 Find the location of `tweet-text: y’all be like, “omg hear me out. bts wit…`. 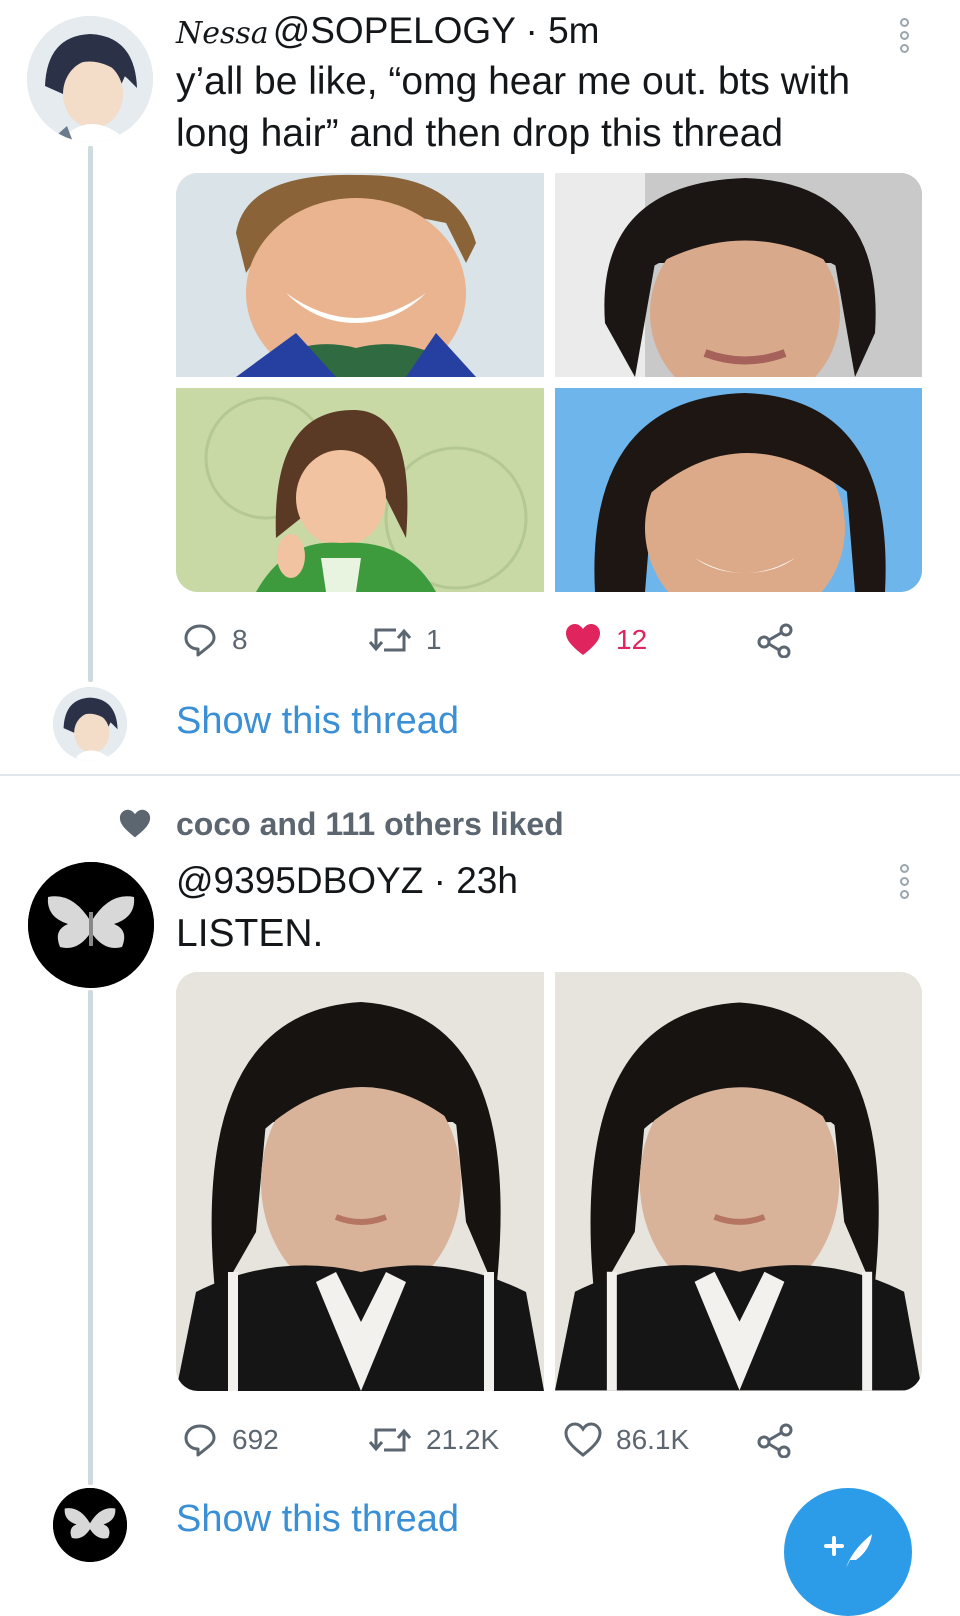

tweet-text: y’all be like, “omg hear me out. bts wit… is located at coordinates (513, 108).